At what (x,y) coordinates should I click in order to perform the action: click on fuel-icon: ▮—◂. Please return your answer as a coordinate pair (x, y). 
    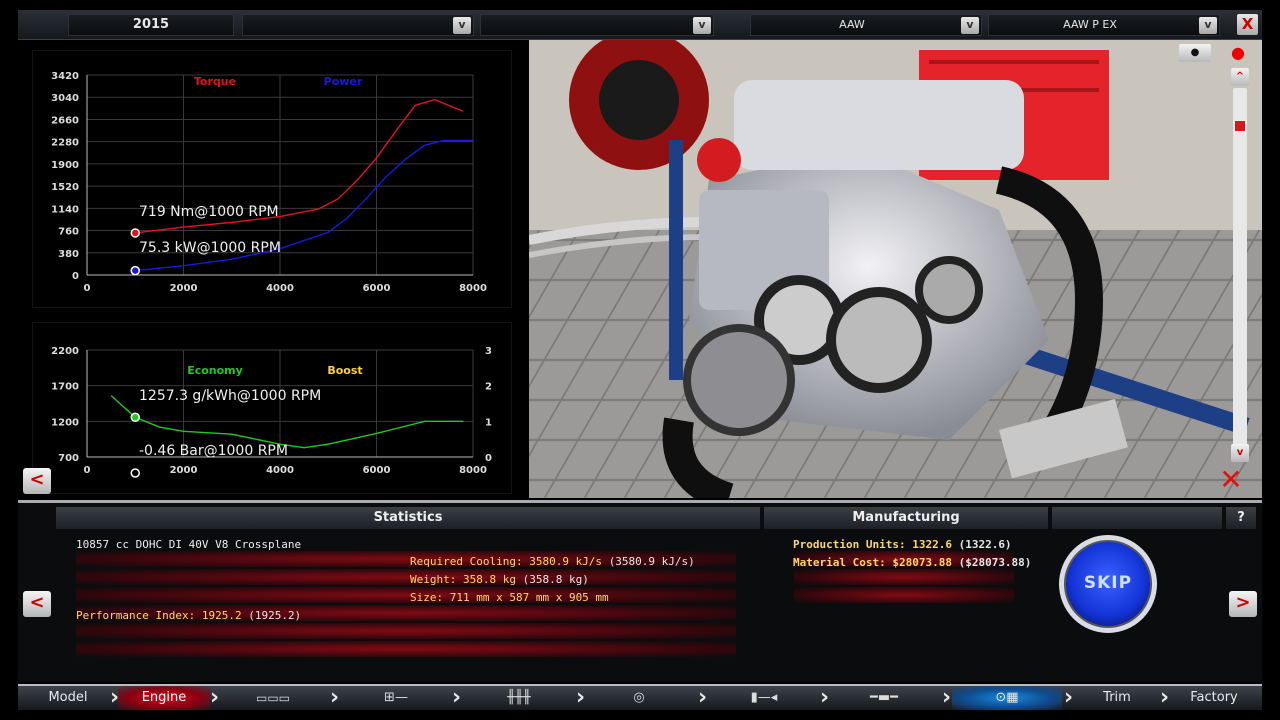
    Looking at the image, I should click on (764, 698).